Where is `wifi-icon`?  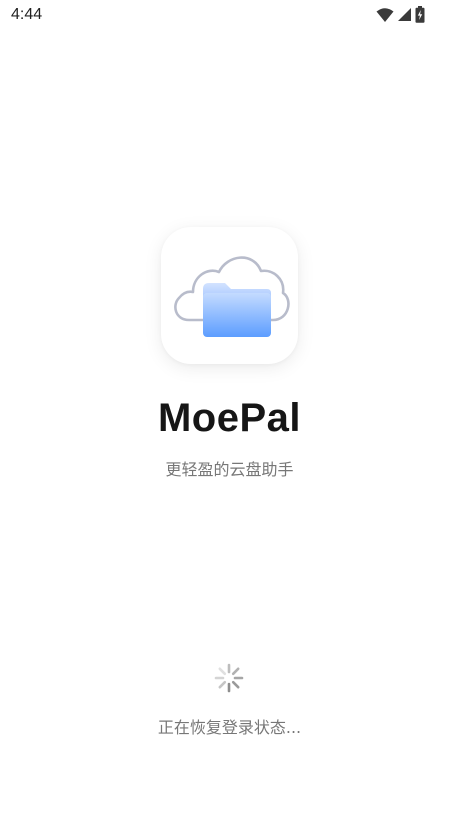 wifi-icon is located at coordinates (385, 17).